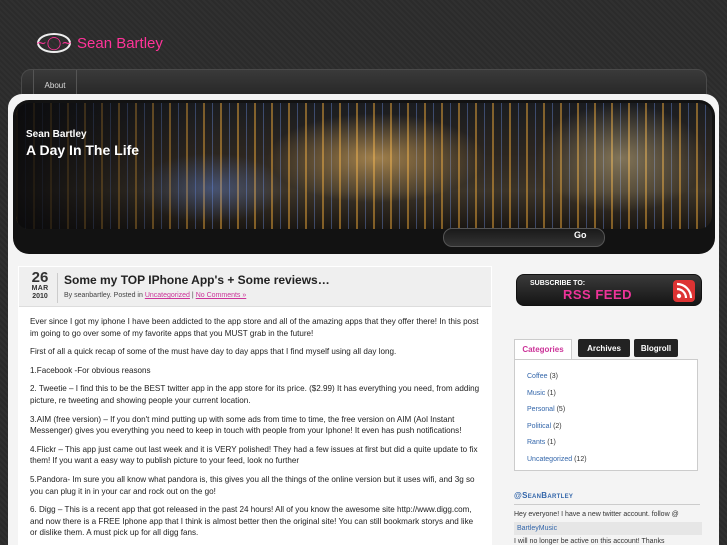 This screenshot has height=545, width=727. I want to click on category-item: Political (2), so click(612, 427).